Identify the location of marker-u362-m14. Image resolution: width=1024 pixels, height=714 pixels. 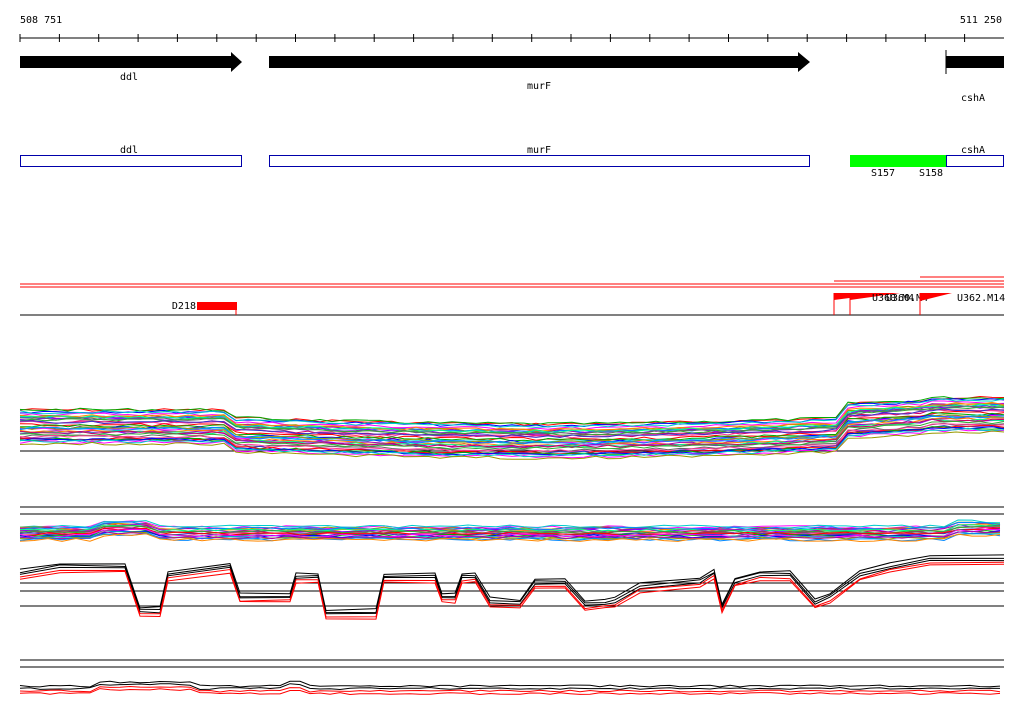
(936, 297).